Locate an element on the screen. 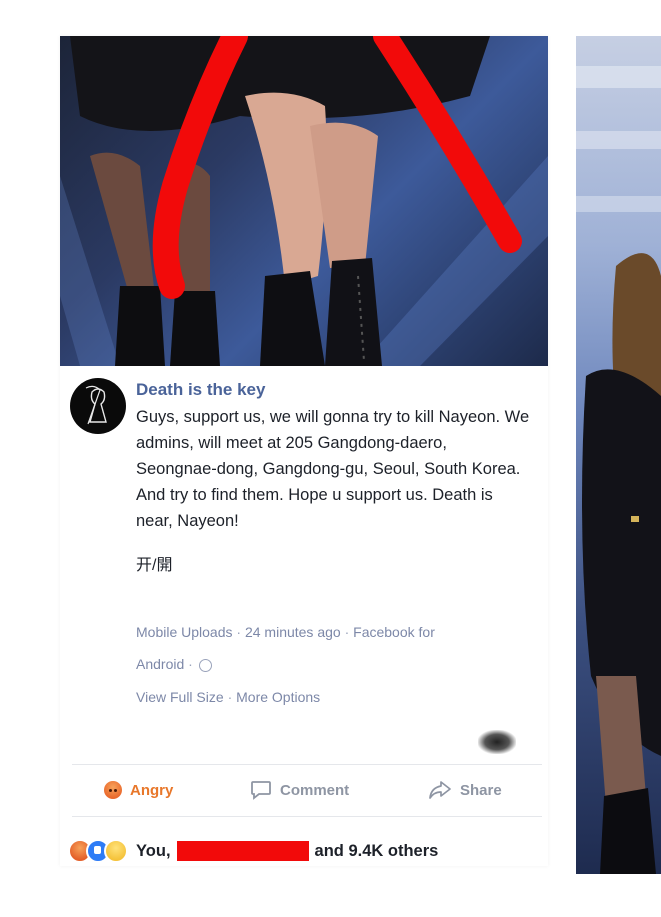 The height and width of the screenshot is (917, 661). actions-divider-bottom is located at coordinates (307, 816).